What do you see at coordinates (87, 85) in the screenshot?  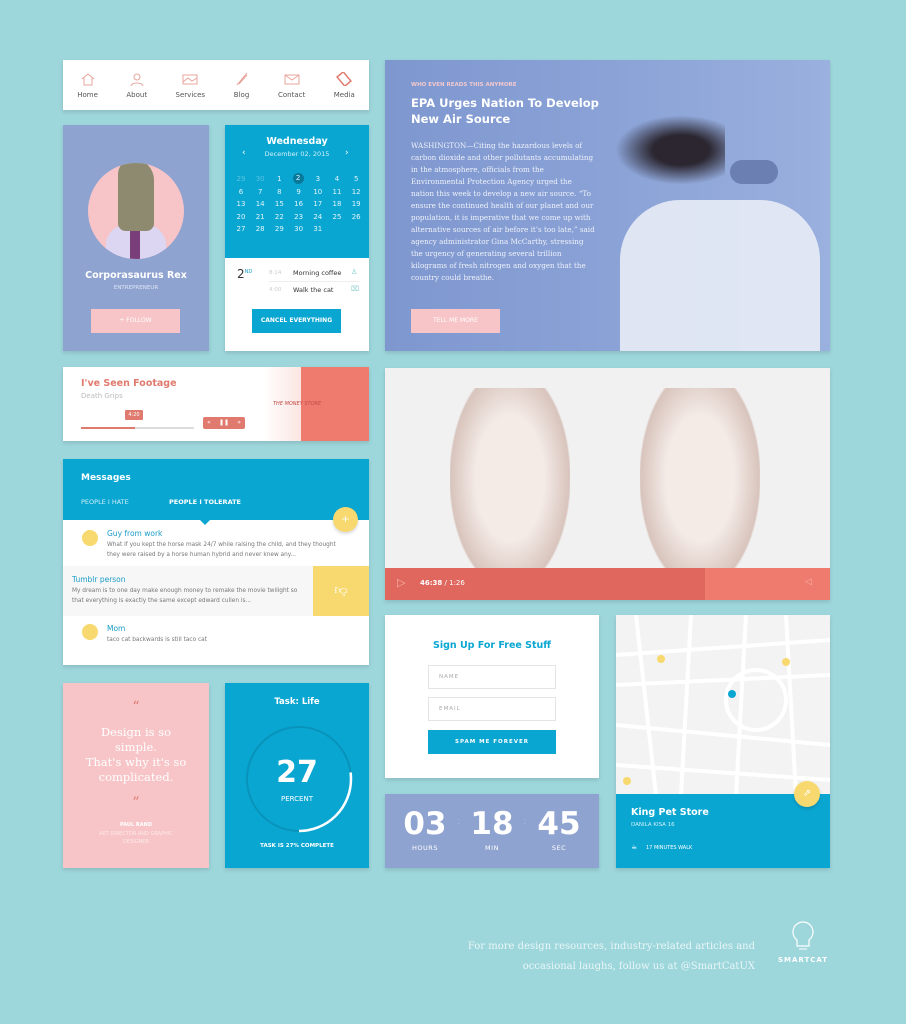 I see `nav-item-home: Home` at bounding box center [87, 85].